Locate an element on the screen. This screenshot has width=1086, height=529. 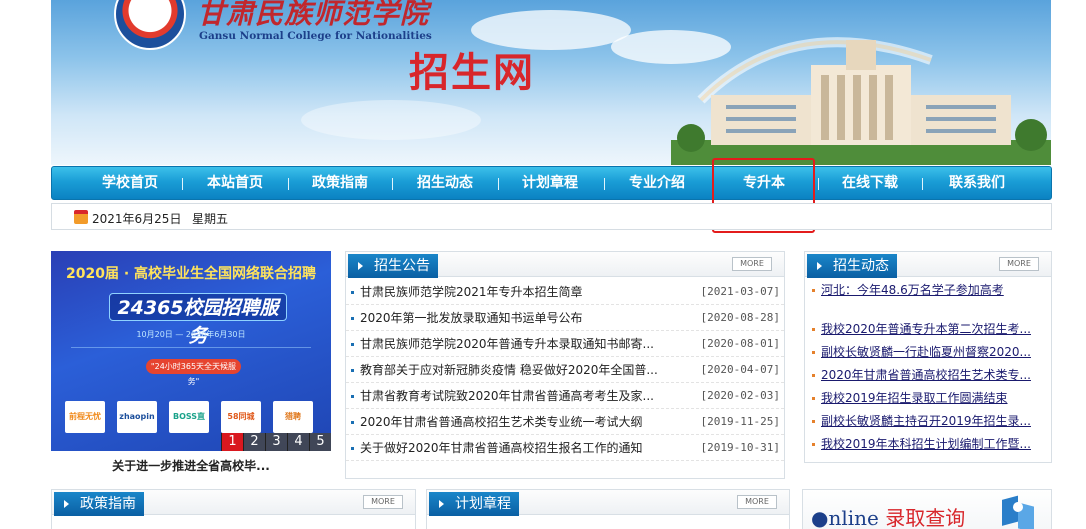
slider-tile: 前程无忧 is located at coordinates (85, 417).